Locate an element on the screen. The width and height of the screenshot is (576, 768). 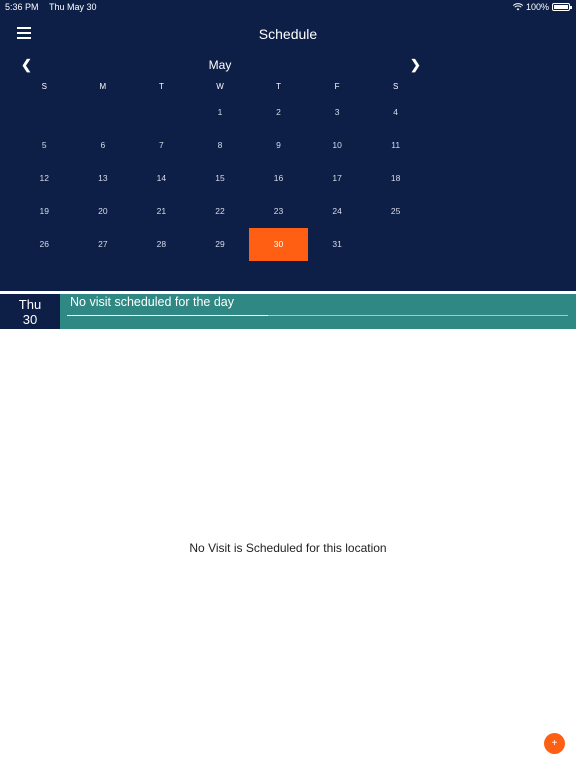
selected-day-number: 30 is located at coordinates (30, 319).